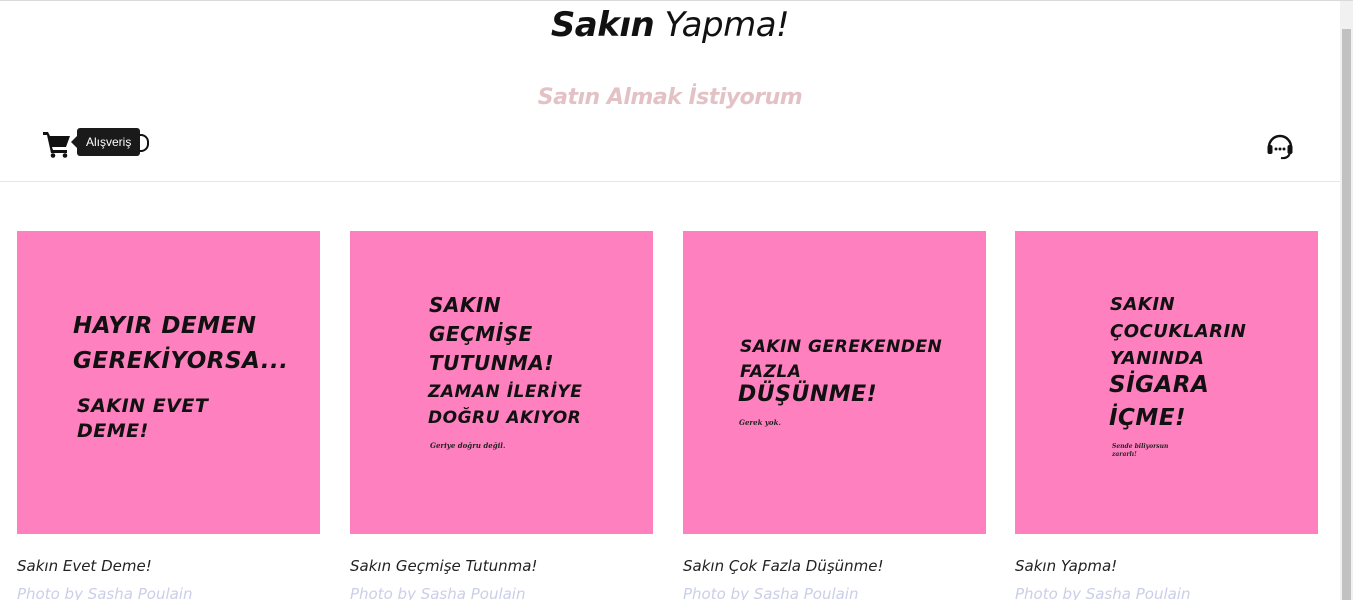  I want to click on product-title: Sakın Çok Fazla Düşünme!, so click(834, 566).